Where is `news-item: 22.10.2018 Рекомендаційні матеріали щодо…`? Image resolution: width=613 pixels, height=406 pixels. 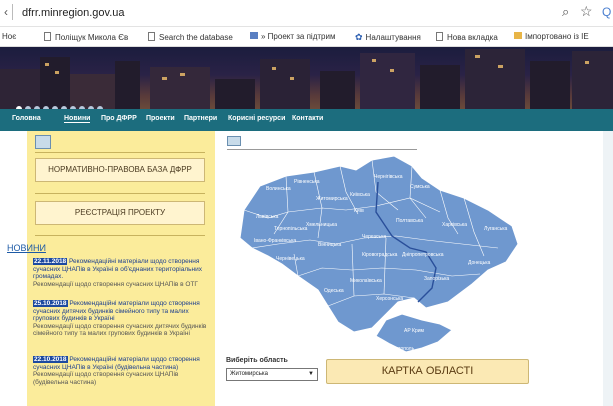
news-item: 22.10.2018 Рекомендаційні матеріали щодо… is located at coordinates (122, 371).